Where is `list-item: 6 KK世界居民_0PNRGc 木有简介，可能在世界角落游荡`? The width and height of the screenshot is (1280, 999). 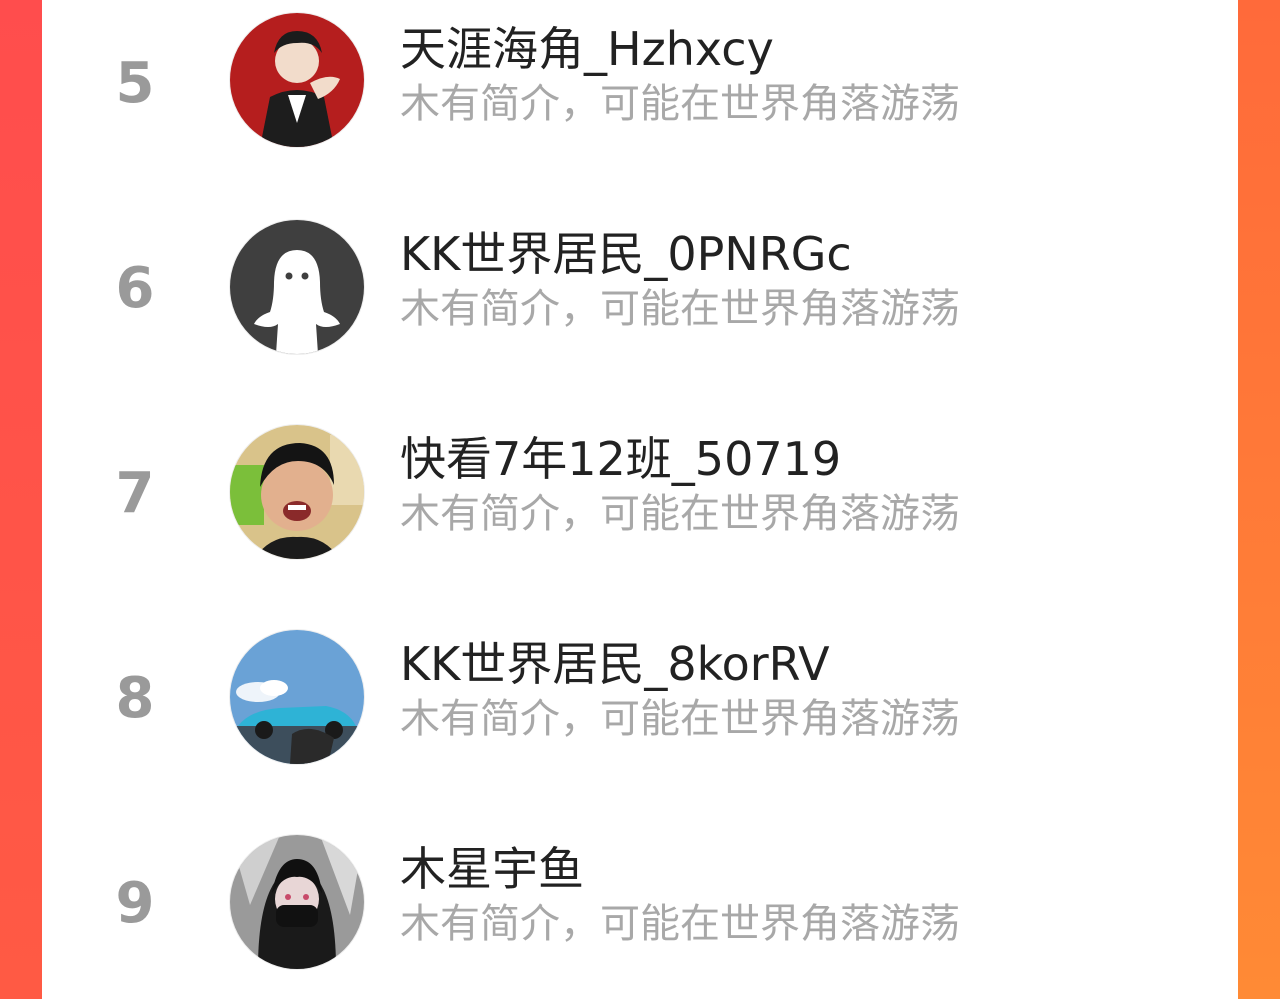
list-item: 6 KK世界居民_0PNRGc 木有简介，可能在世界角落游荡 is located at coordinates (640, 289).